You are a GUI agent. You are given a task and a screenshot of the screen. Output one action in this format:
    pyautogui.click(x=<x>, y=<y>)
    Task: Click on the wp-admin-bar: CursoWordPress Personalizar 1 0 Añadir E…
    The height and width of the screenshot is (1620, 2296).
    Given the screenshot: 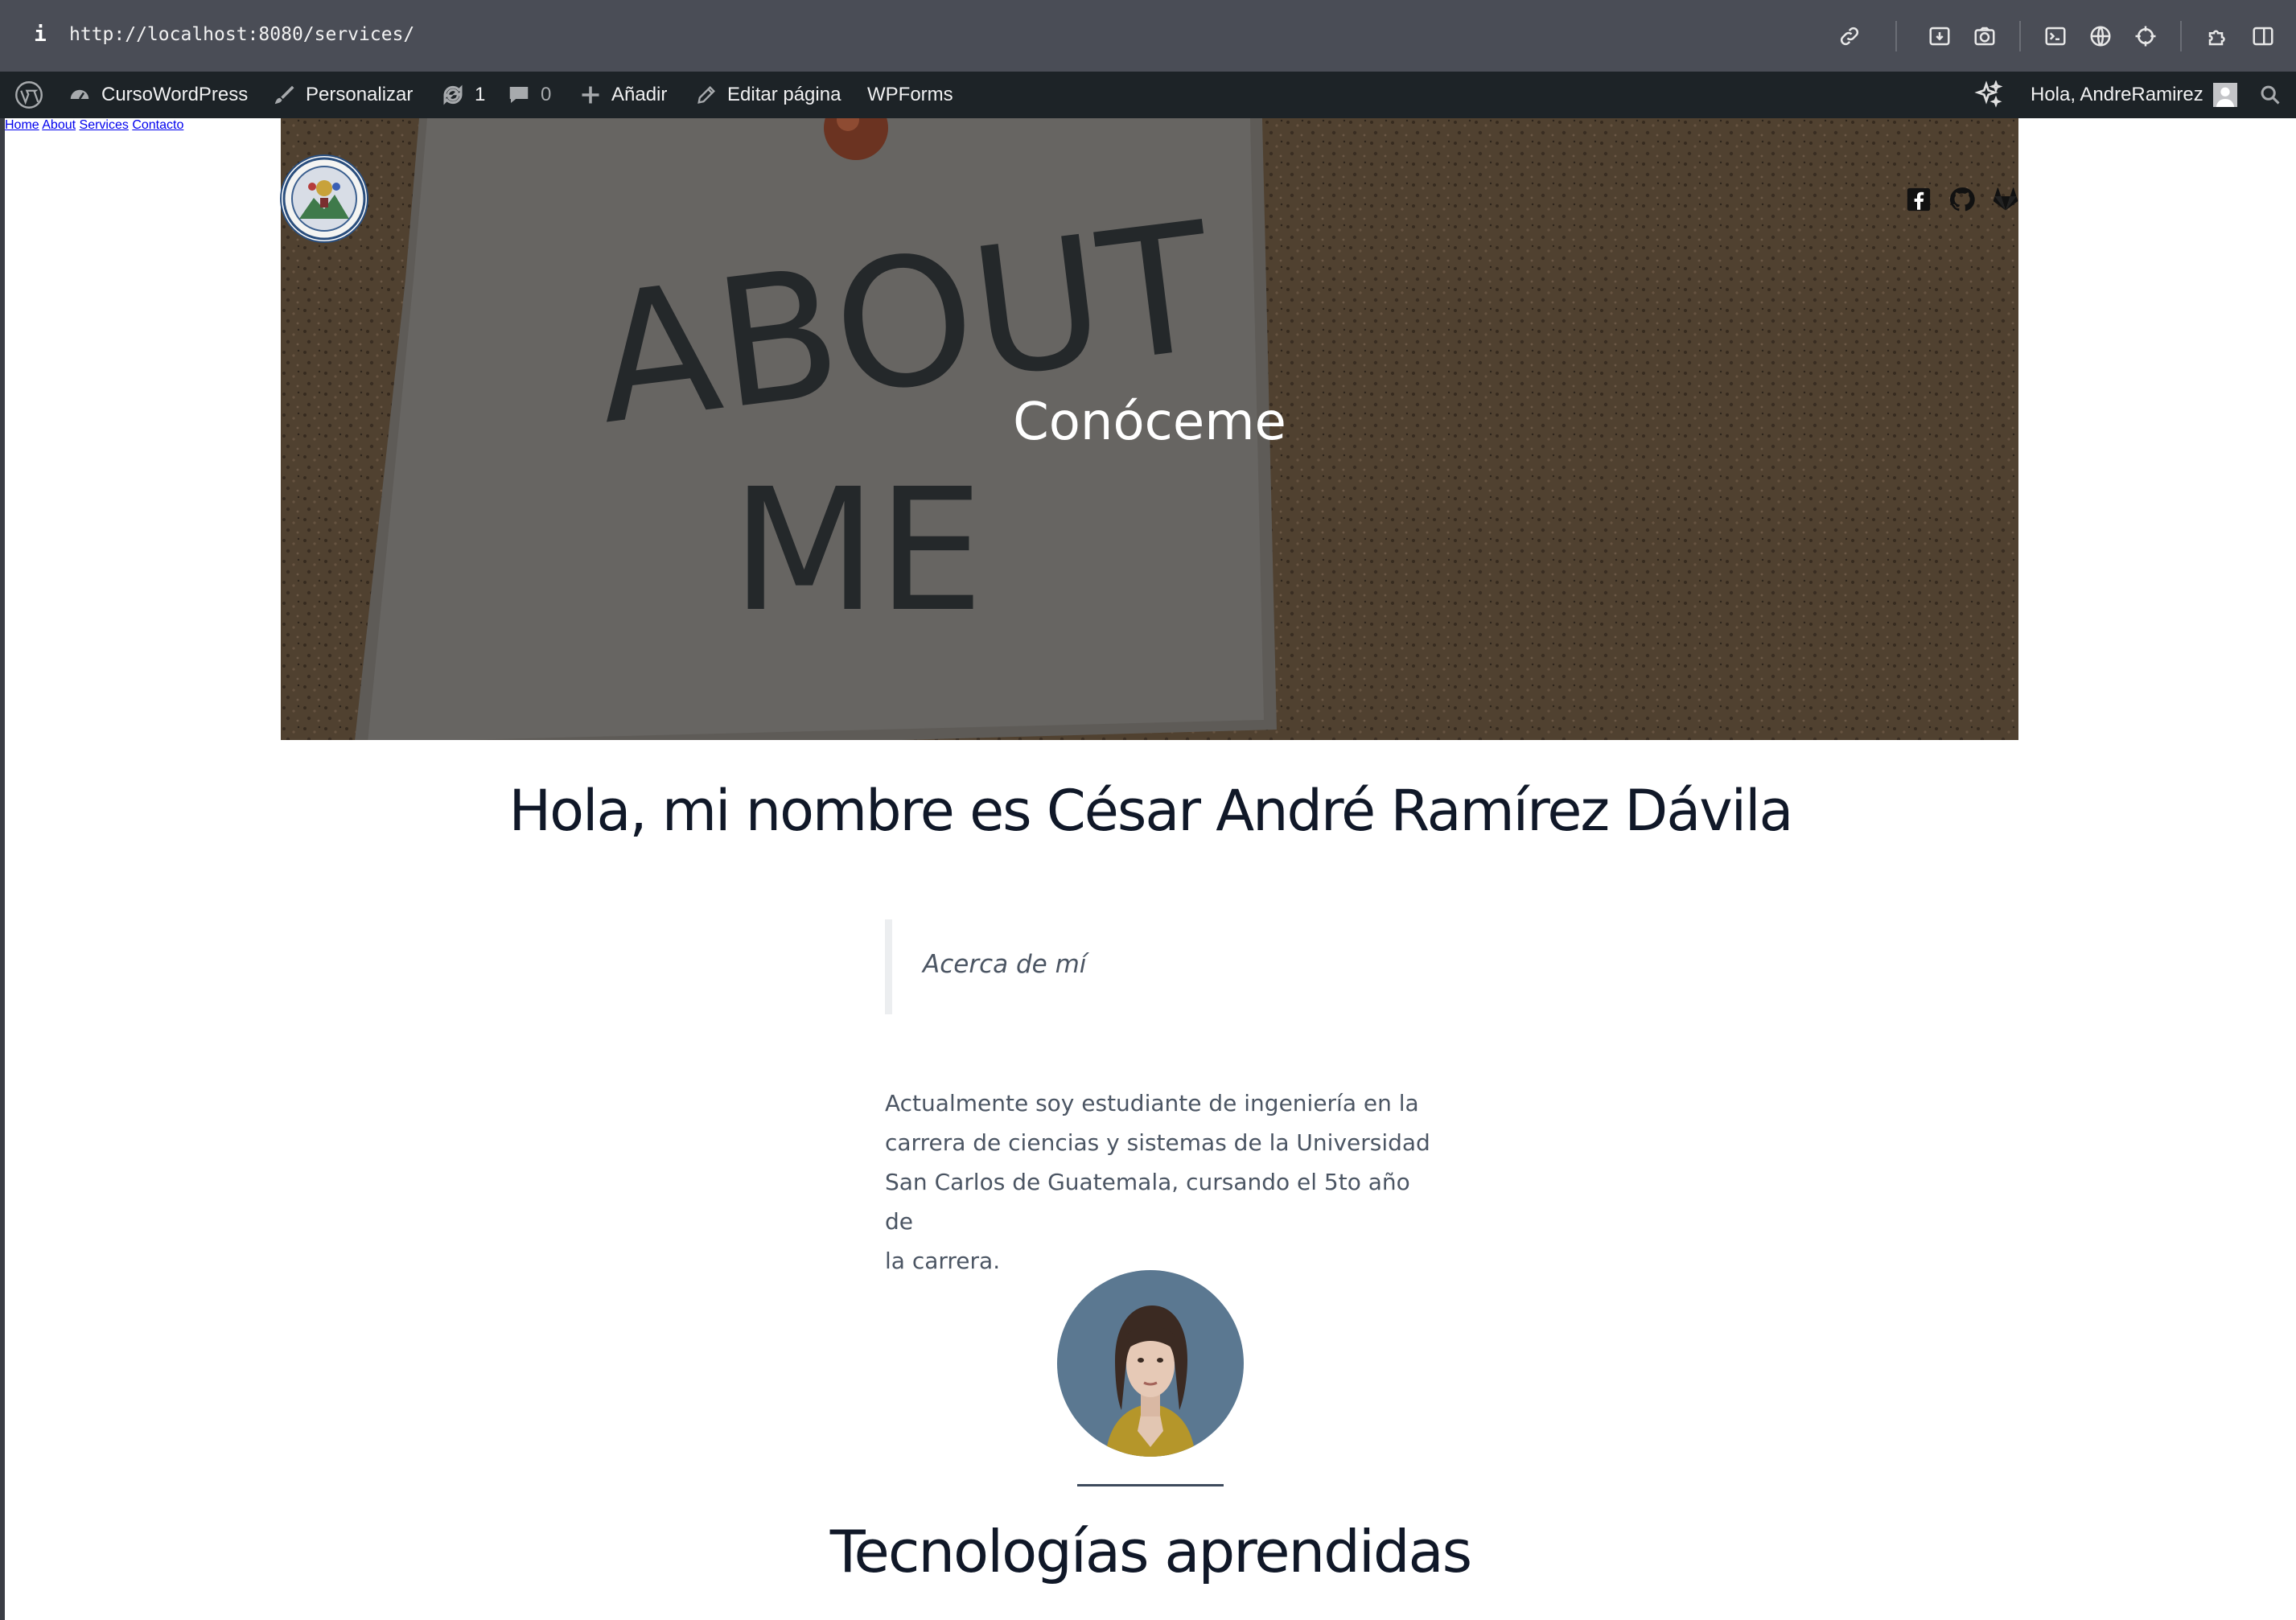 What is the action you would take?
    pyautogui.click(x=1148, y=95)
    